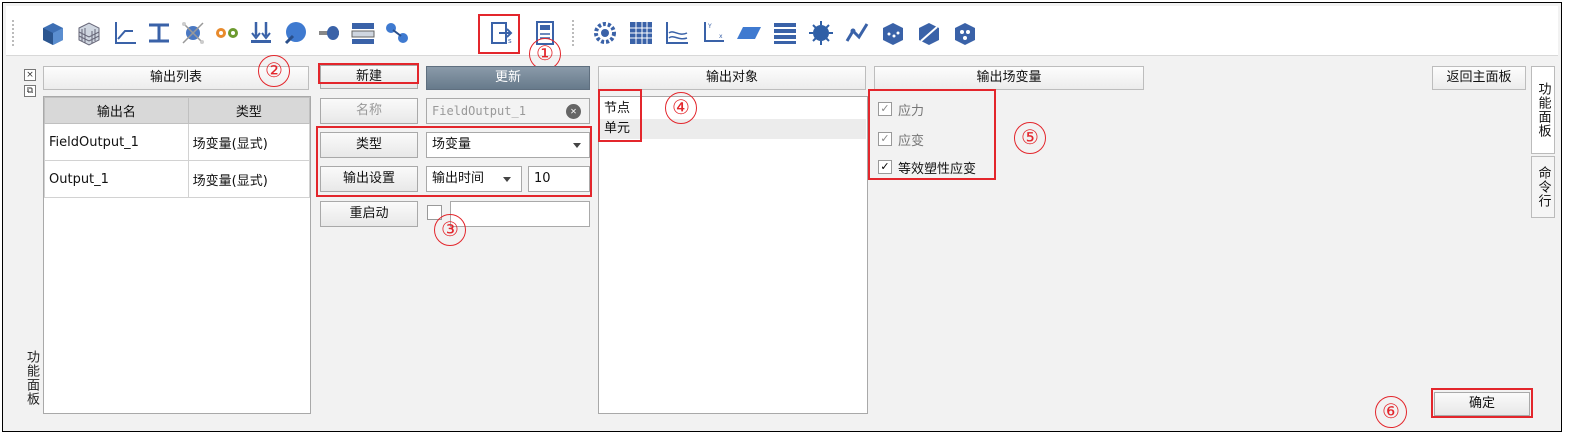 The width and height of the screenshot is (1584, 441). I want to click on gear-link-icon, so click(227, 33).